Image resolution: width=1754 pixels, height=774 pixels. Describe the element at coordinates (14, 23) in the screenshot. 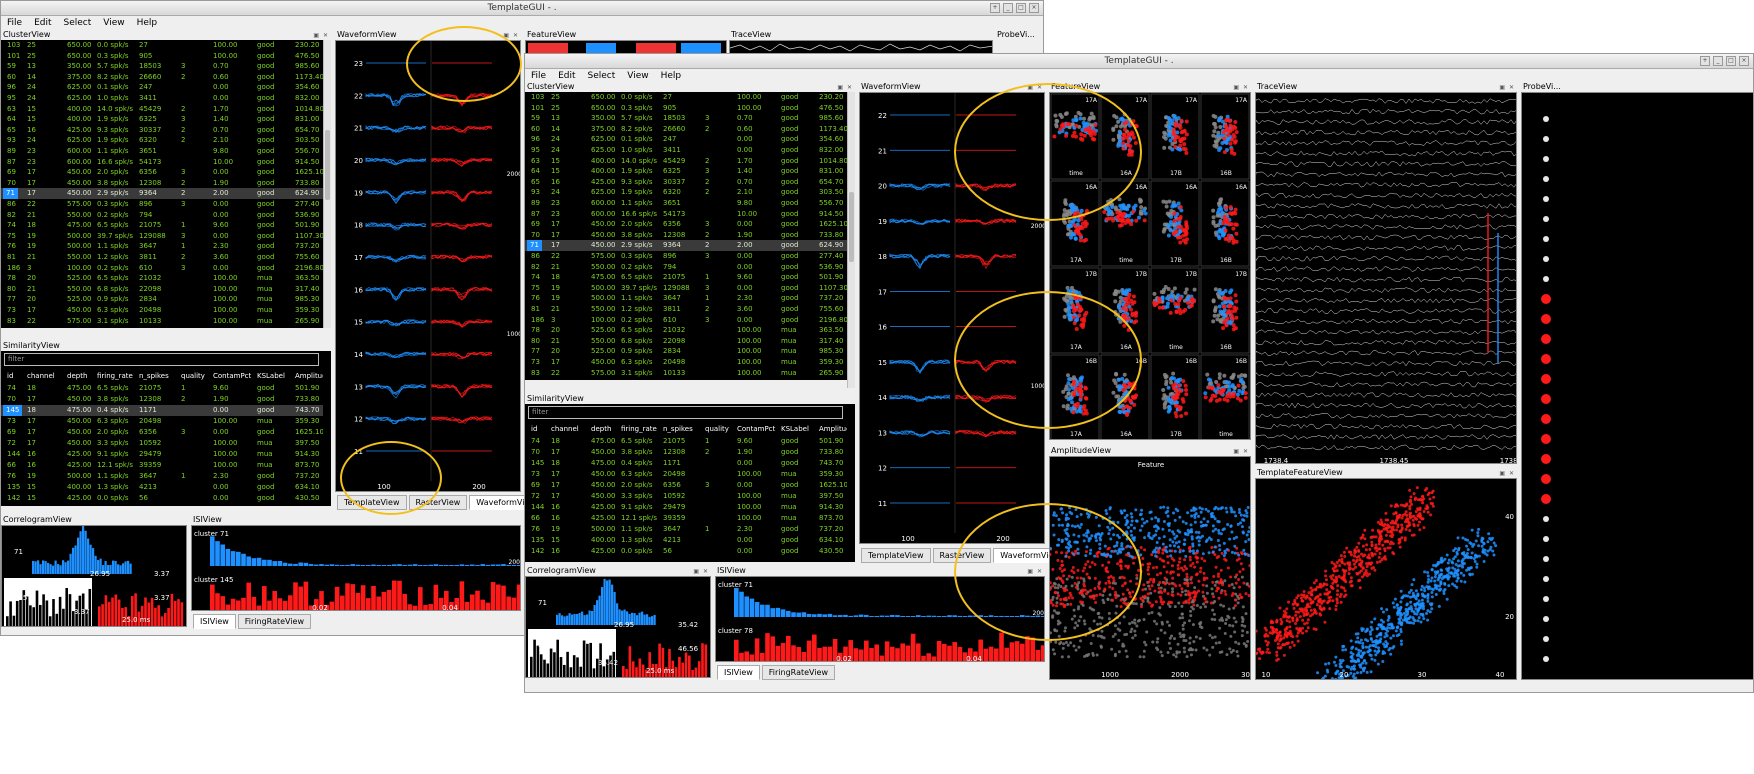

I see `menu-file: File` at that location.